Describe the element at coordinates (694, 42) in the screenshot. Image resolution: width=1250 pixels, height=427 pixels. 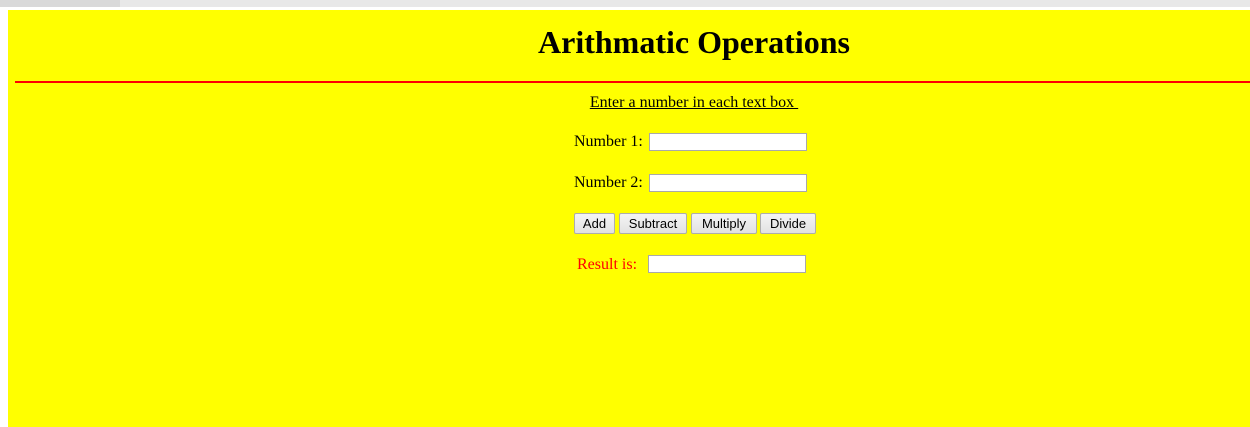
I see `page-title: Arithmatic Operations` at that location.